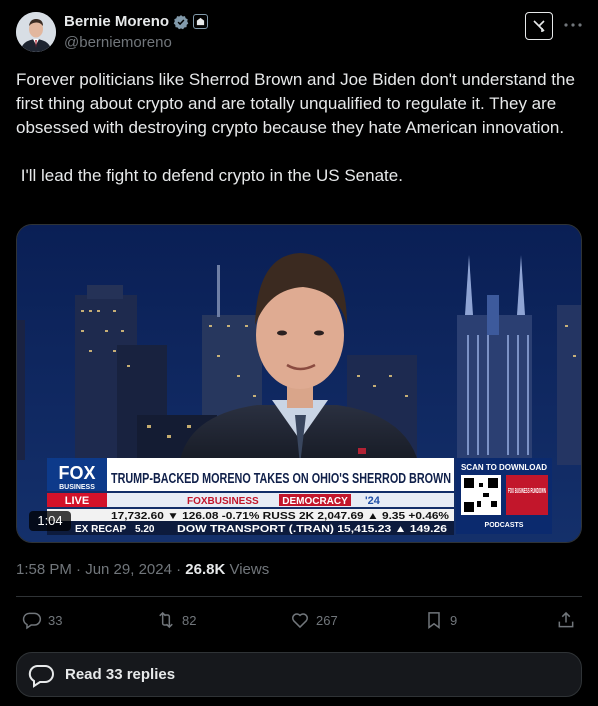 This screenshot has width=598, height=706. I want to click on ticker-left: EX RECAP, so click(100, 529).